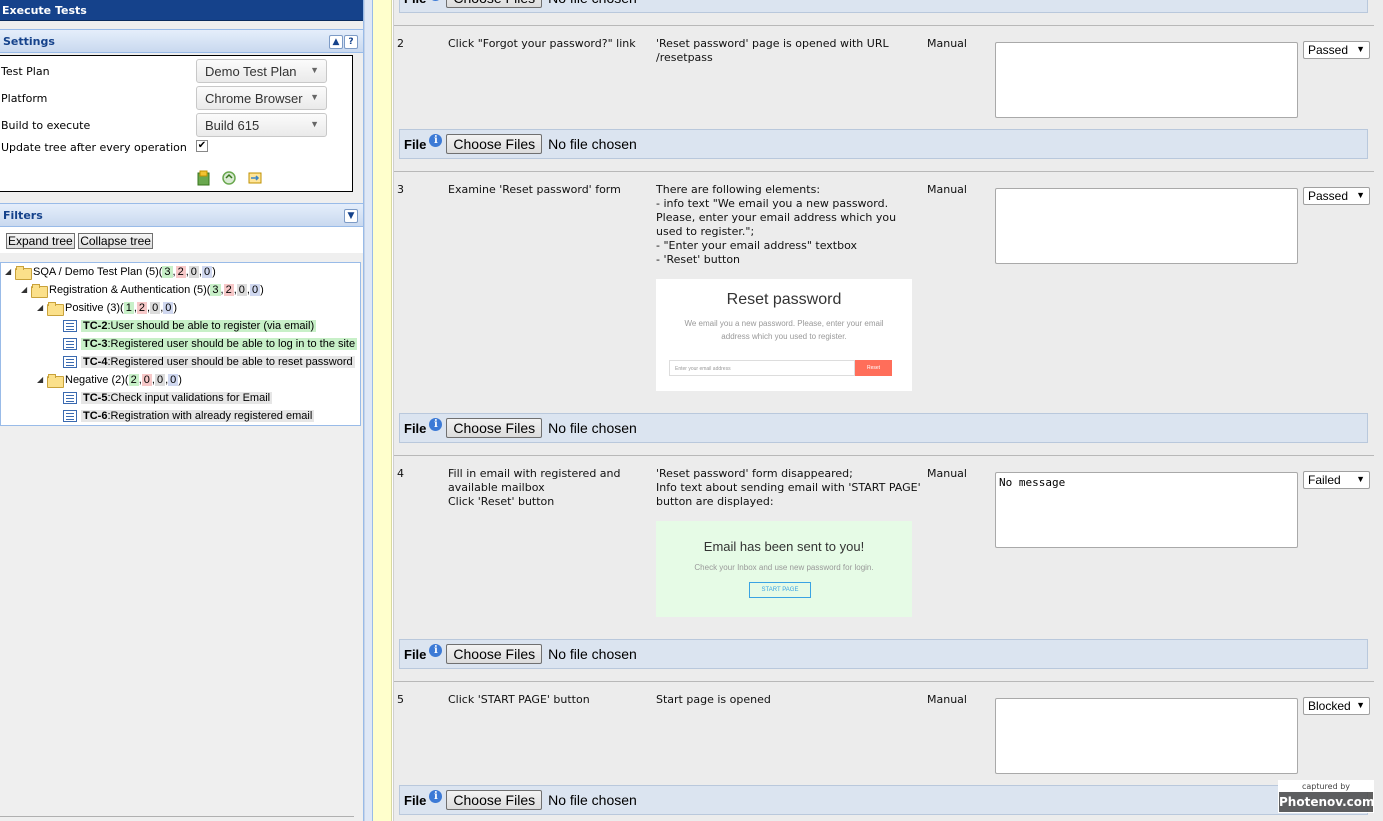  What do you see at coordinates (351, 216) in the screenshot?
I see `collapse-down-icon: ▼` at bounding box center [351, 216].